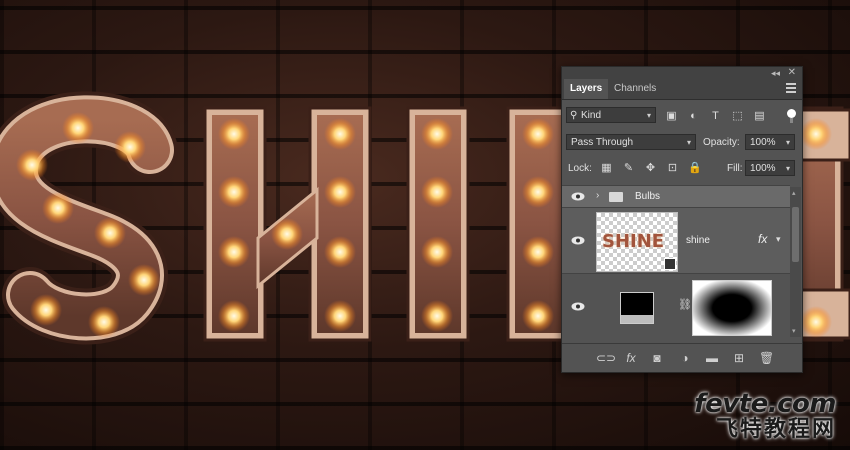  Describe the element at coordinates (682, 89) in the screenshot. I see `panel-tabs: Layers Channels` at that location.